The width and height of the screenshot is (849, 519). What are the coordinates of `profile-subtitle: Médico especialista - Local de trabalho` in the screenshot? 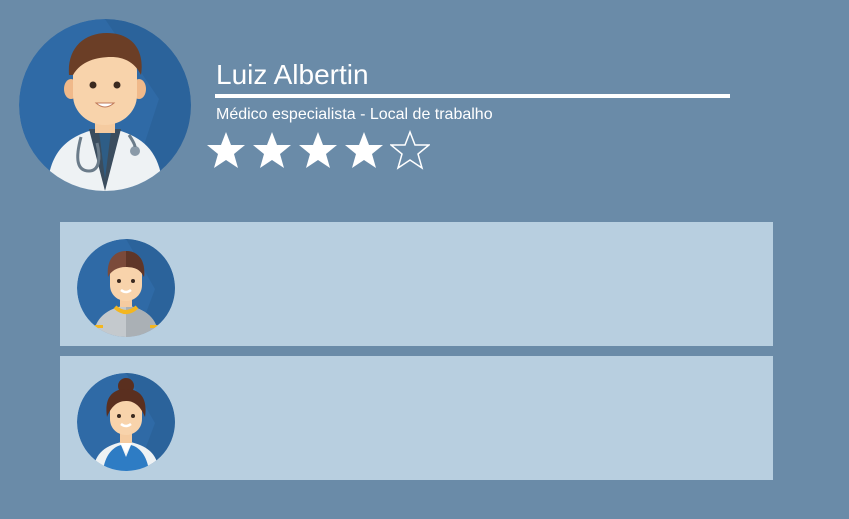 It's located at (354, 114).